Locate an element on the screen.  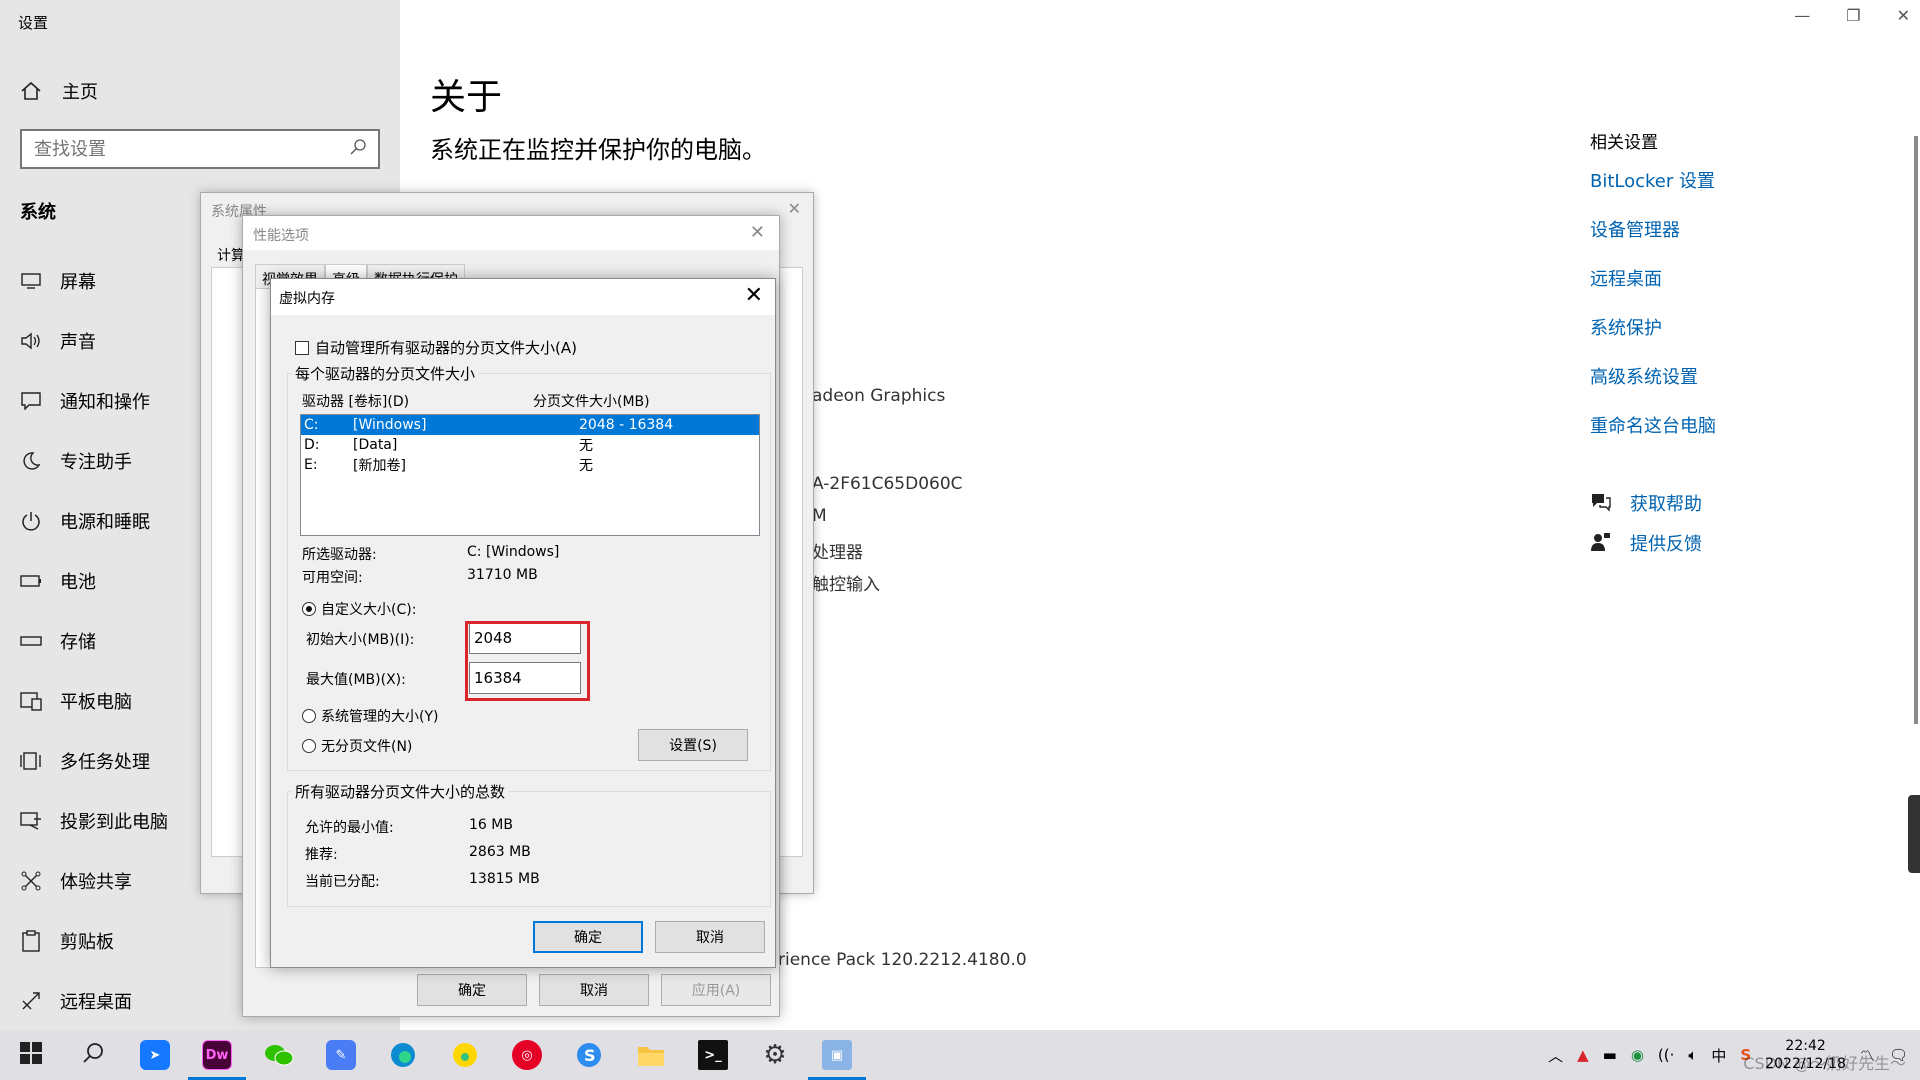
feedback-link: 提供反馈 is located at coordinates (1646, 543).